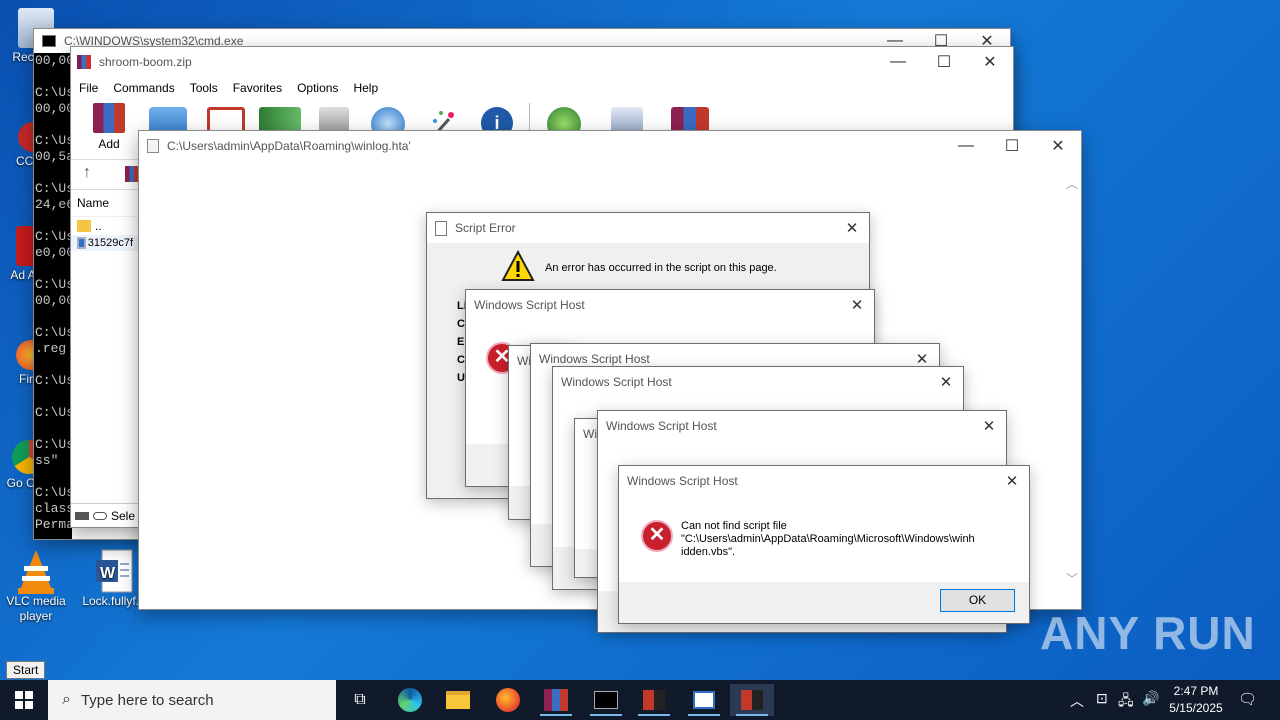  What do you see at coordinates (53, 156) in the screenshot?
I see `console-line: 00,5a` at bounding box center [53, 156].